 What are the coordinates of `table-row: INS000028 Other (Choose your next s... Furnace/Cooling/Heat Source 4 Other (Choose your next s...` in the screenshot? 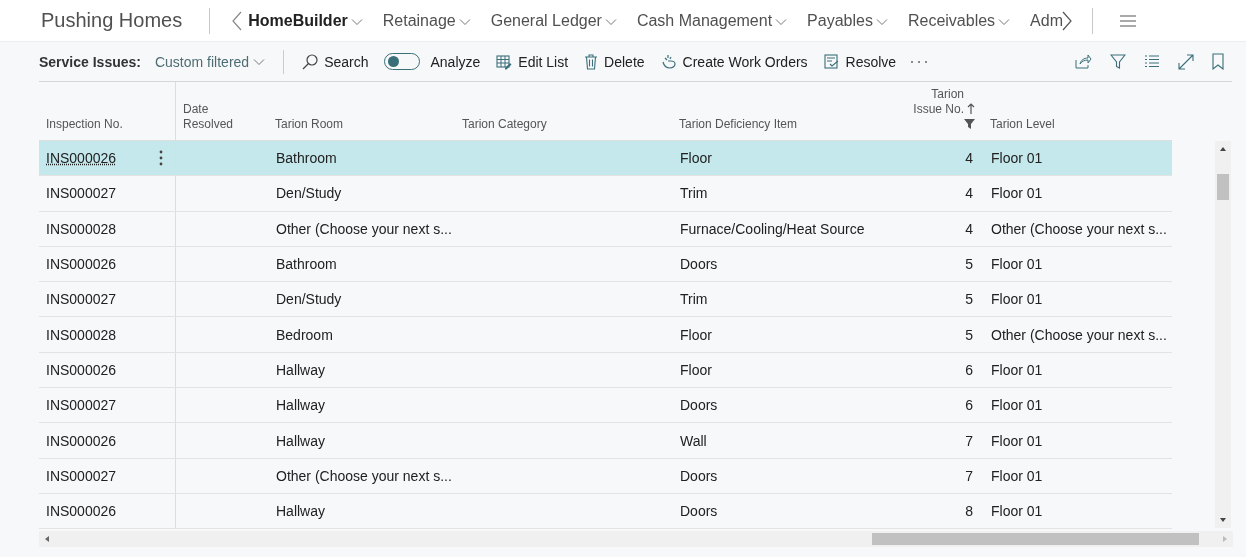 It's located at (605, 229).